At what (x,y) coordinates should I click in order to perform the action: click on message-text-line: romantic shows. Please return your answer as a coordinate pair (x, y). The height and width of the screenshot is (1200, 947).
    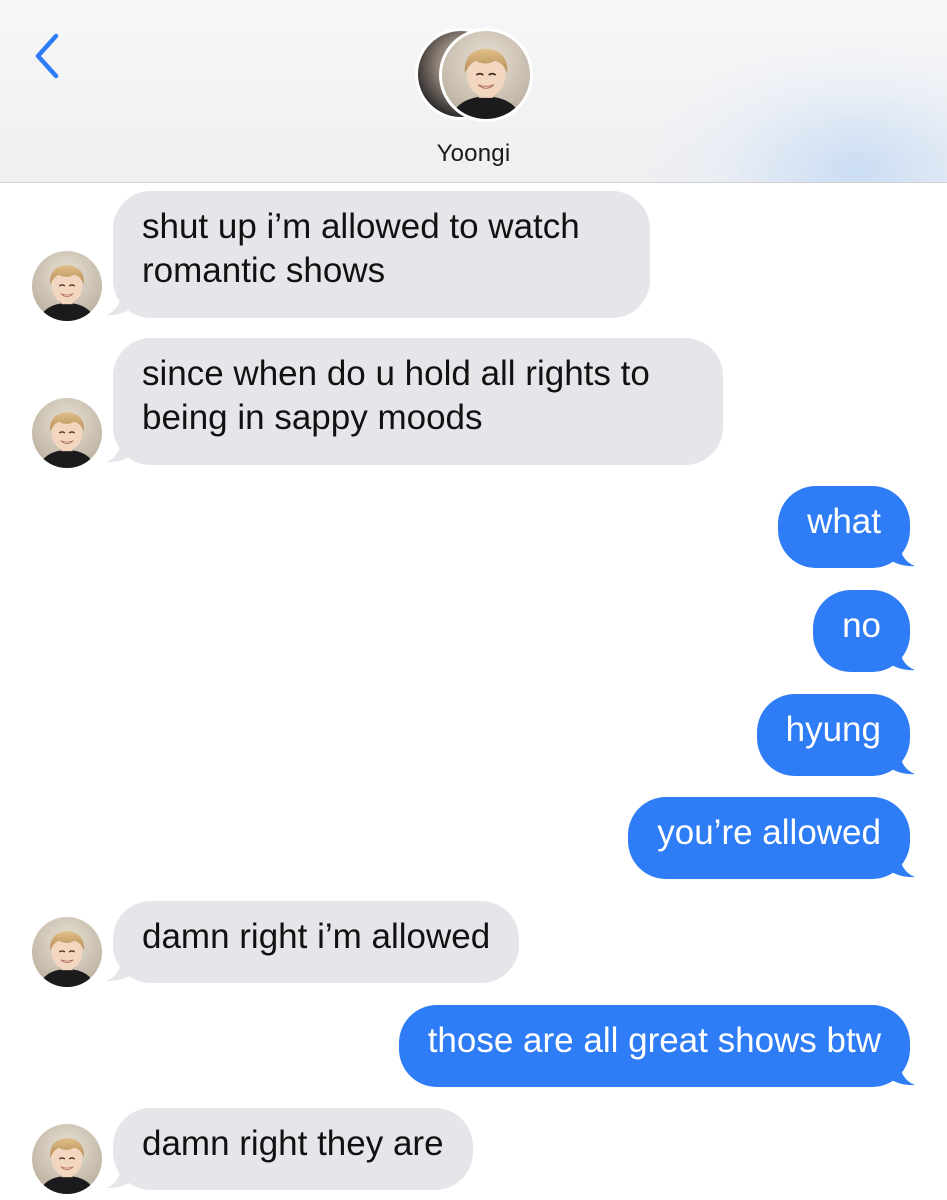
    Looking at the image, I should click on (264, 270).